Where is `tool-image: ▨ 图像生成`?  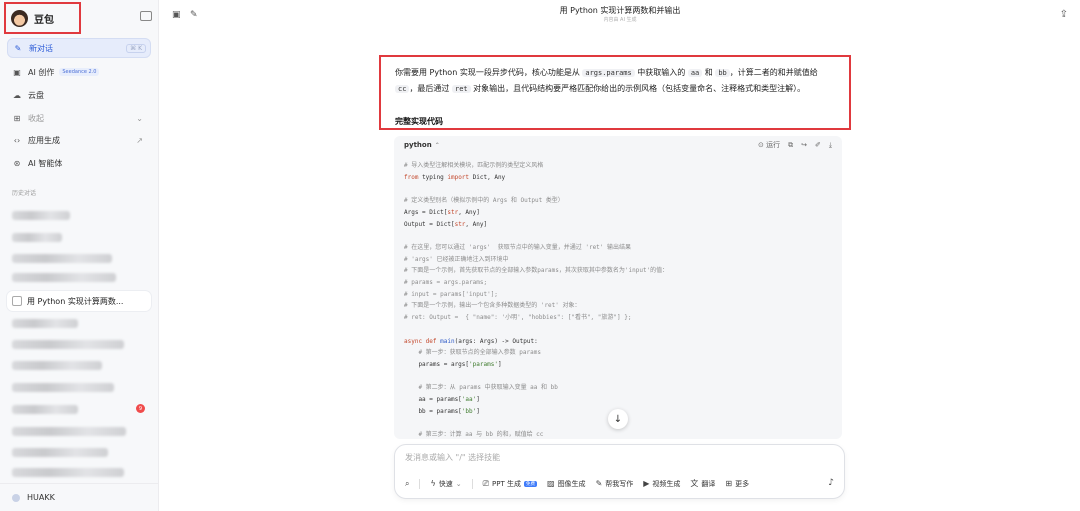 tool-image: ▨ 图像生成 is located at coordinates (566, 484).